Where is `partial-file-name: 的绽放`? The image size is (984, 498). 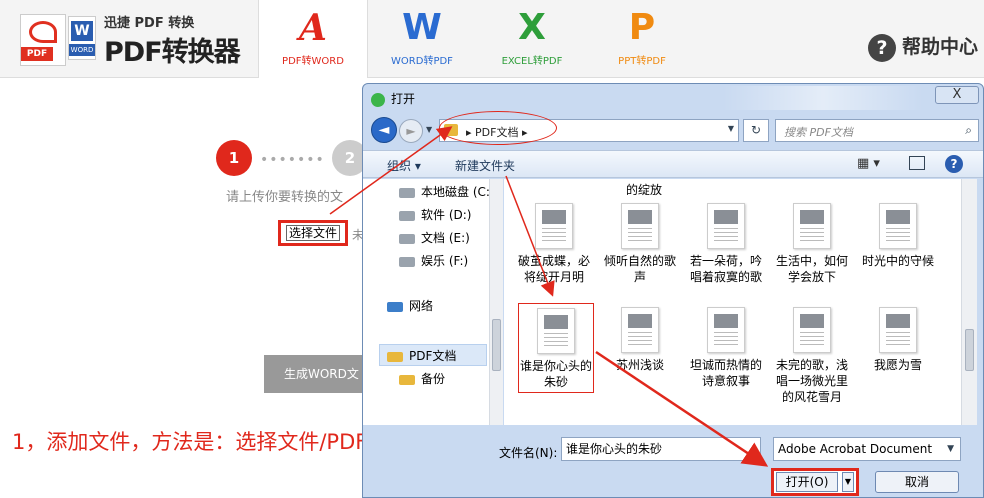
partial-file-name: 的绽放 is located at coordinates (644, 190).